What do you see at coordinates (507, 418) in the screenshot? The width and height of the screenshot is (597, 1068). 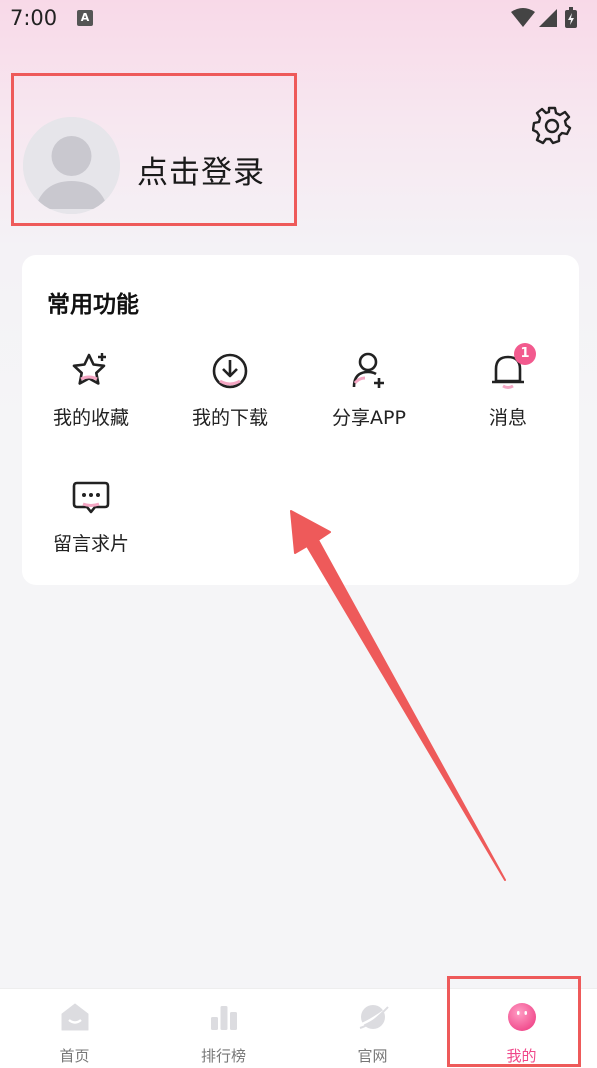 I see `function-label: 消息` at bounding box center [507, 418].